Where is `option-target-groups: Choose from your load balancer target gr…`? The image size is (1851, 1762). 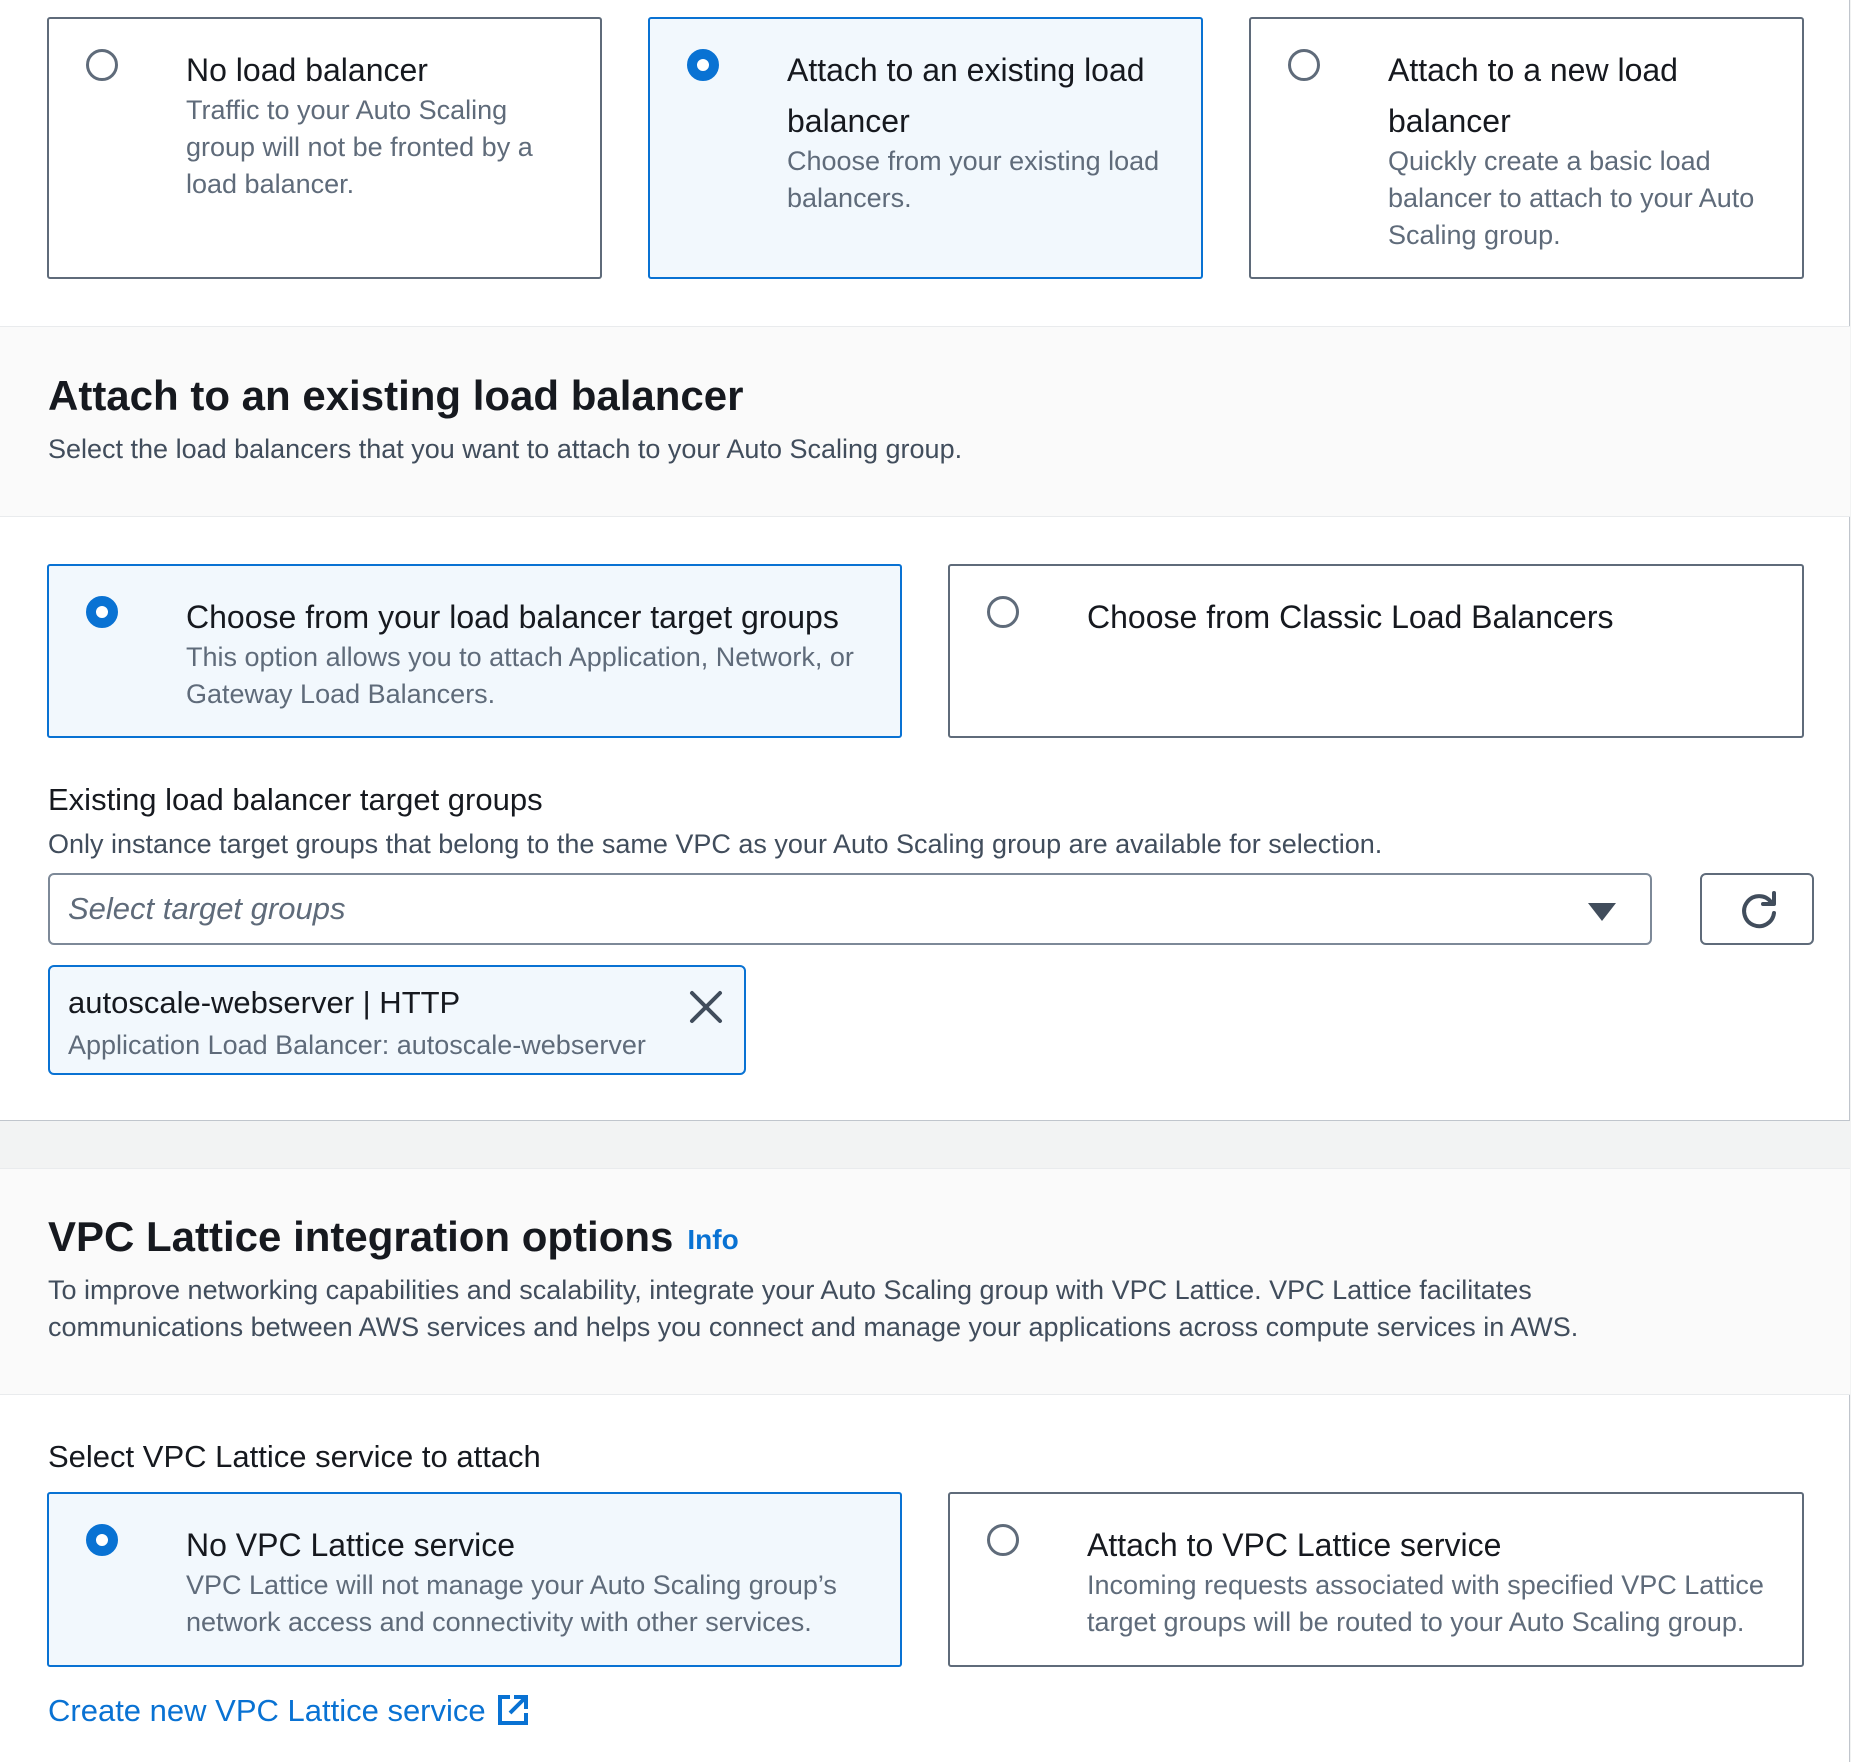
option-target-groups: Choose from your load balancer target gr… is located at coordinates (474, 651).